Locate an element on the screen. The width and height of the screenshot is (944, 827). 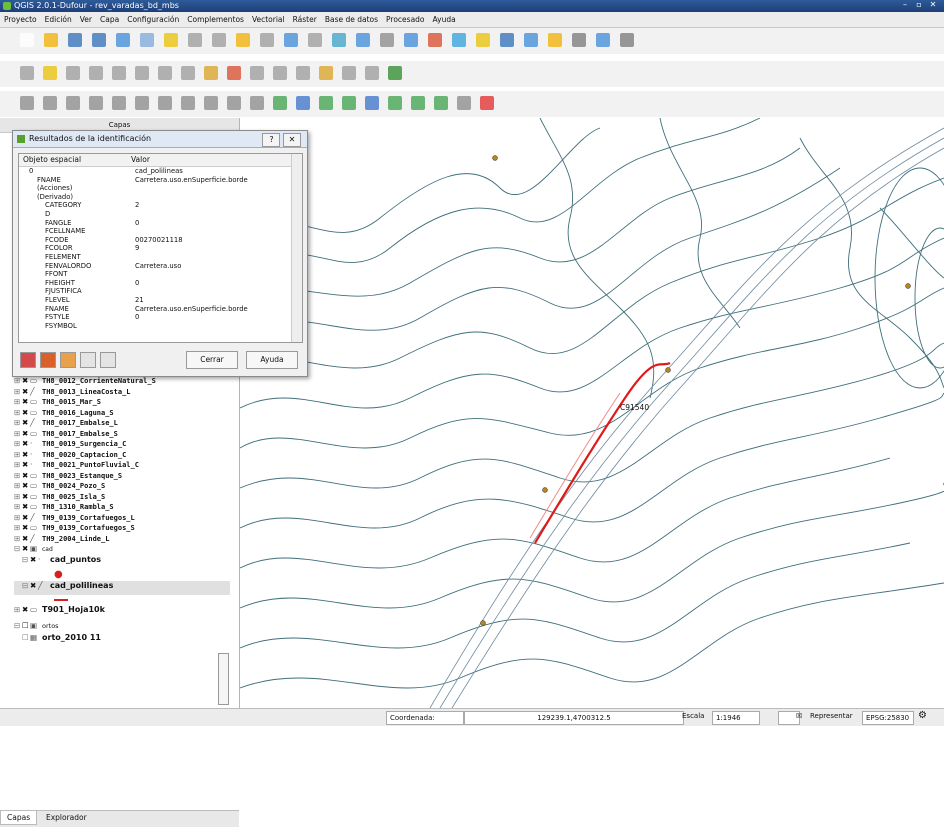
identify-row: FHEIGHT 0 is located at coordinates (160, 283).